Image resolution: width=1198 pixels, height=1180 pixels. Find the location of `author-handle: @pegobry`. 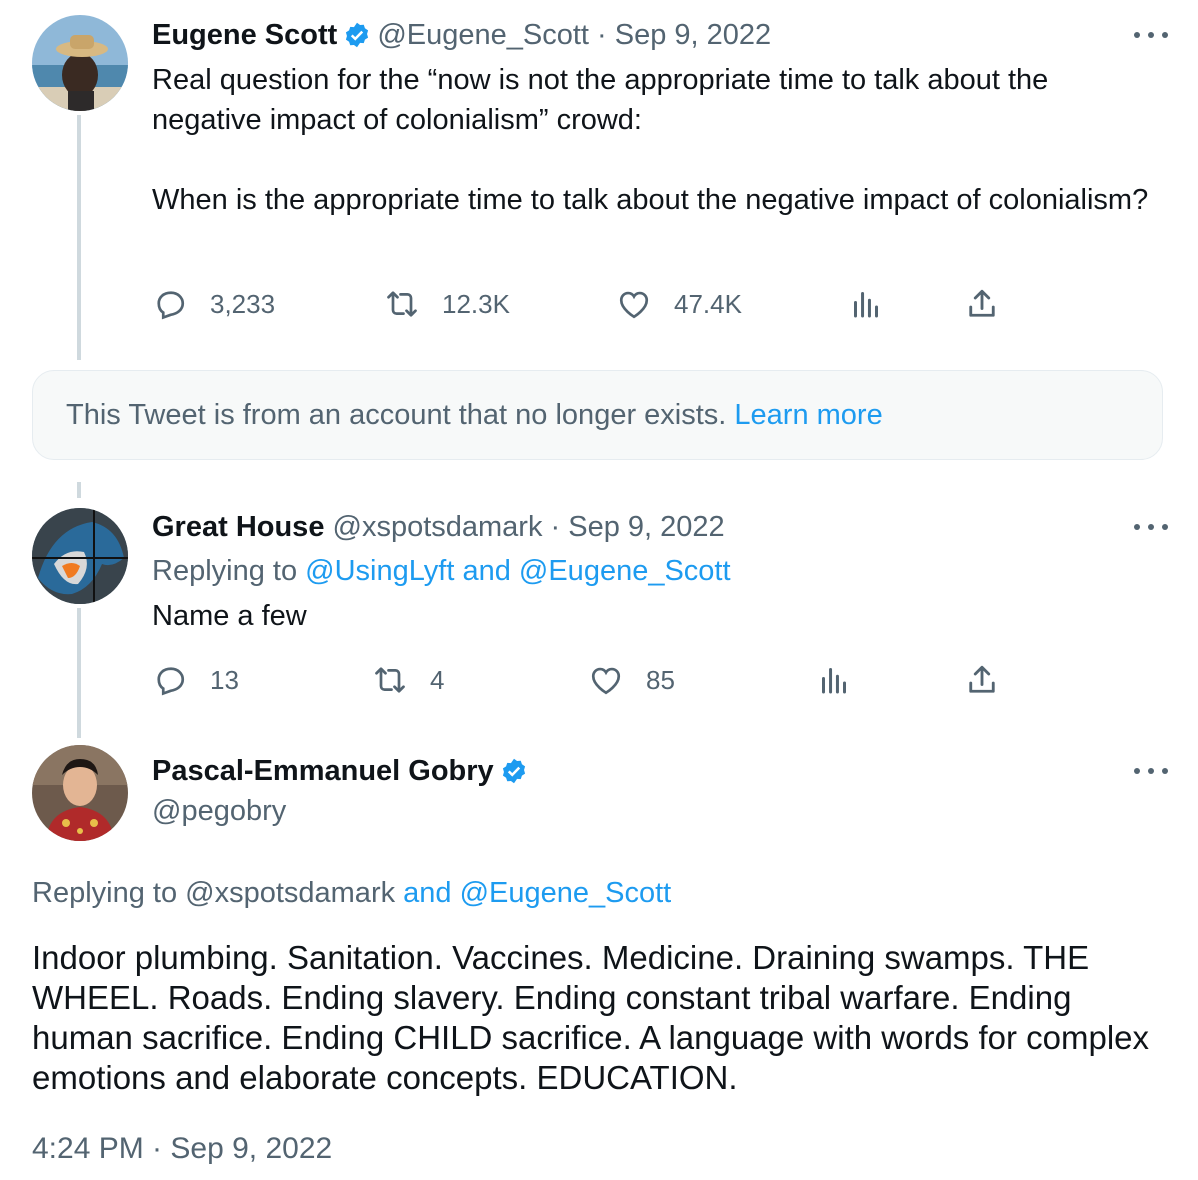

author-handle: @pegobry is located at coordinates (219, 811).